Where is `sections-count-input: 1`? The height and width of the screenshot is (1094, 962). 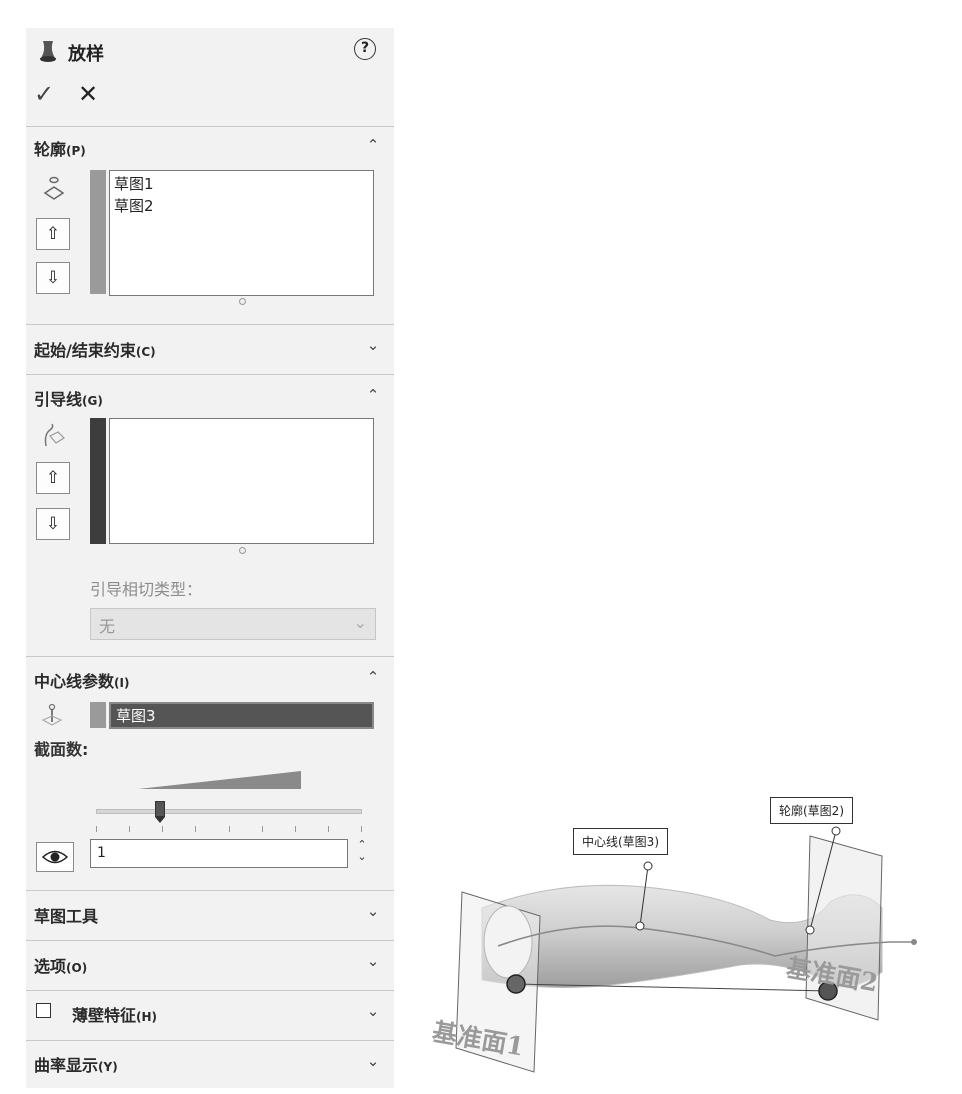
sections-count-input: 1 is located at coordinates (219, 853).